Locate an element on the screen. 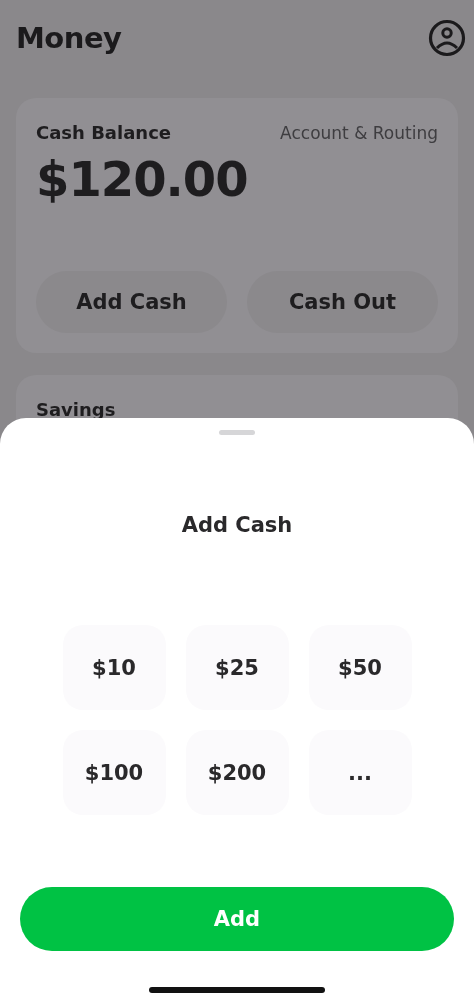 Image resolution: width=474 pixels, height=1008 pixels. amount-button: $100 is located at coordinates (114, 772).